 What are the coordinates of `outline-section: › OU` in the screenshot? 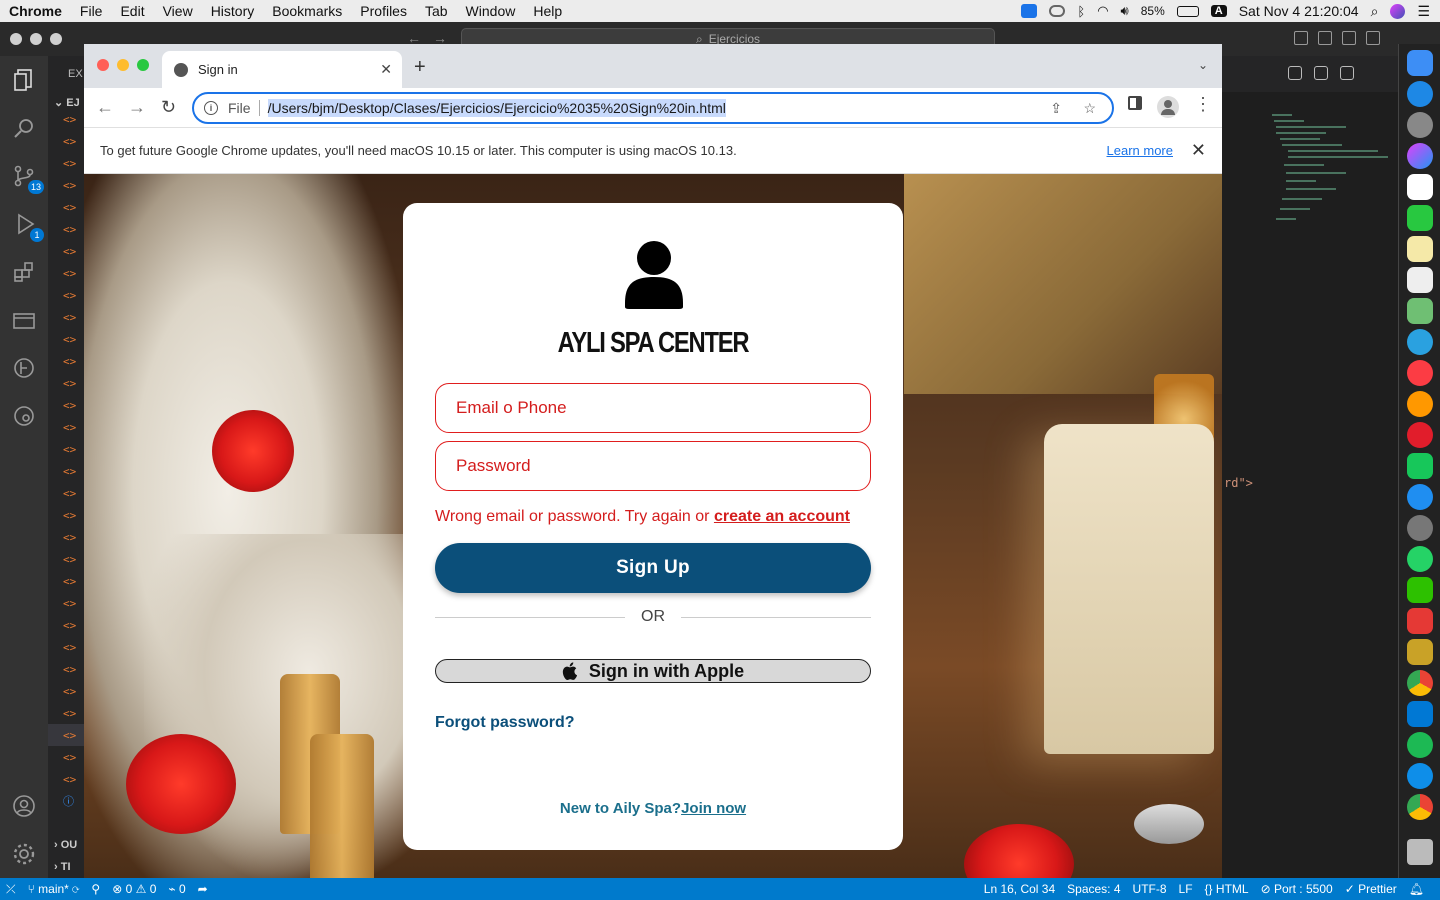 It's located at (65, 845).